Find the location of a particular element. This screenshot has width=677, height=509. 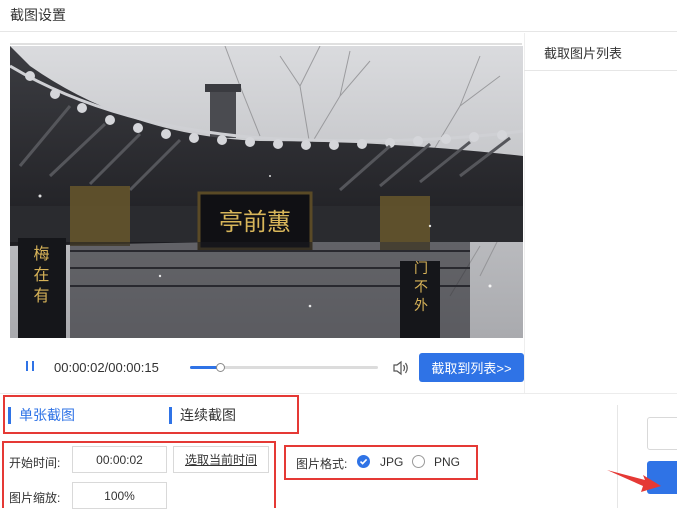

jpg-radio is located at coordinates (363, 461).